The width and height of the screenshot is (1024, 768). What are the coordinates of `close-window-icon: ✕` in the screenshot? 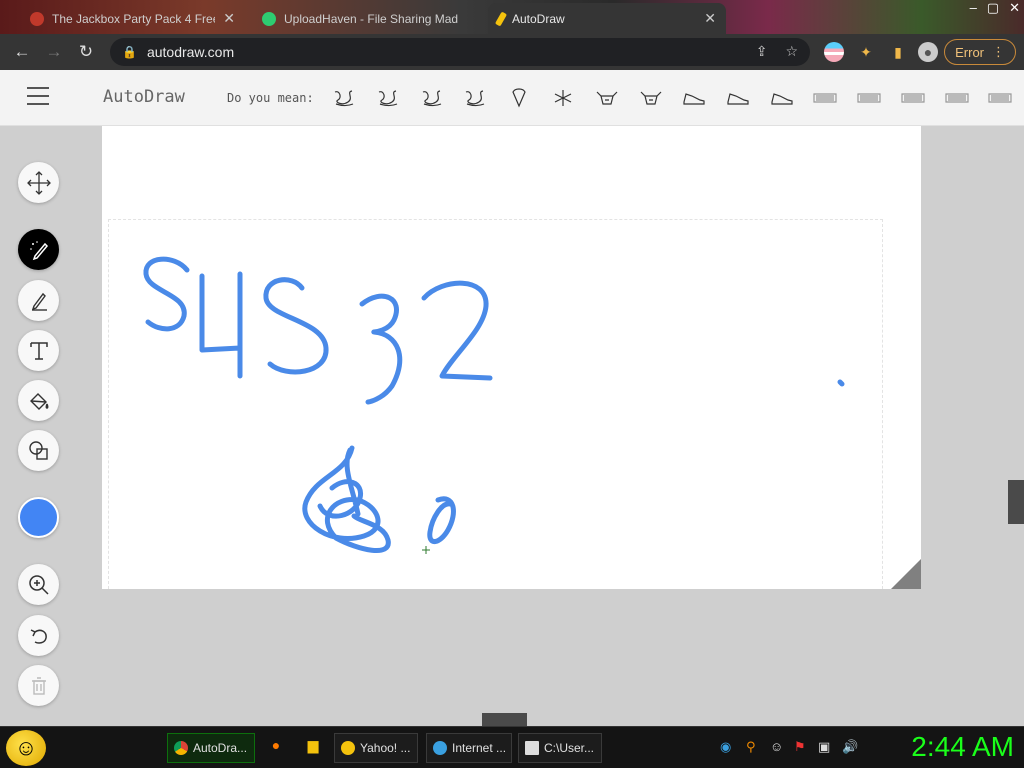 It's located at (1014, 8).